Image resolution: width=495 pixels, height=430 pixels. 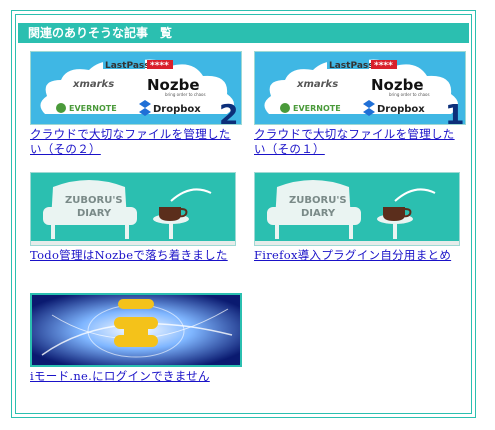 I want to click on post-link: iモード.ne.にログインできません, so click(x=136, y=376).